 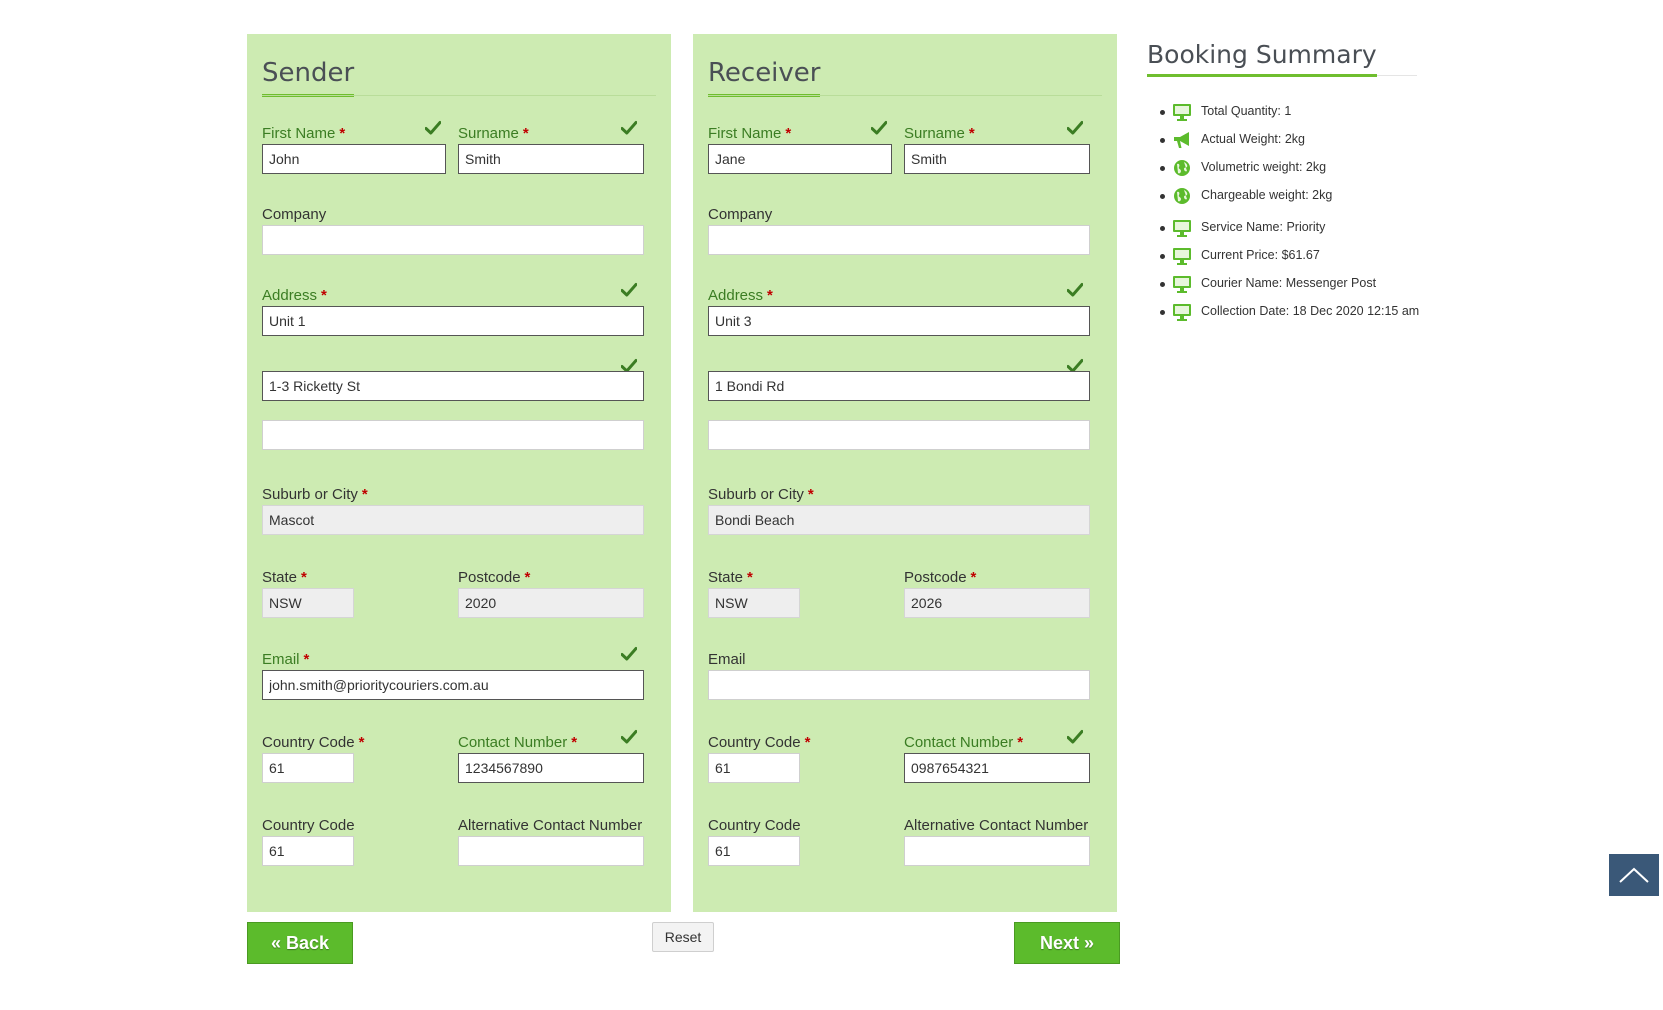 What do you see at coordinates (517, 742) in the screenshot?
I see `sender-contact-label: Contact Number *` at bounding box center [517, 742].